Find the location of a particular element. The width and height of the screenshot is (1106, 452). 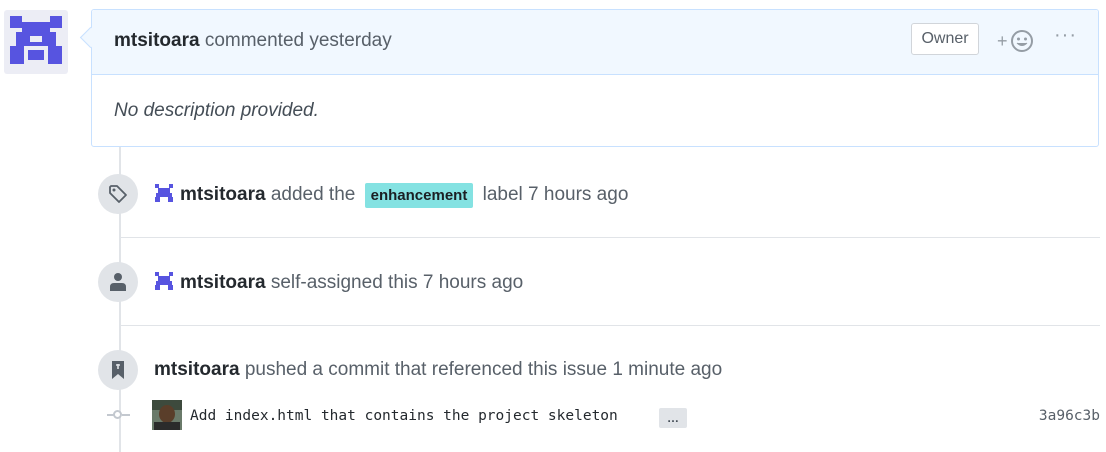

bookmark-badge is located at coordinates (118, 370).